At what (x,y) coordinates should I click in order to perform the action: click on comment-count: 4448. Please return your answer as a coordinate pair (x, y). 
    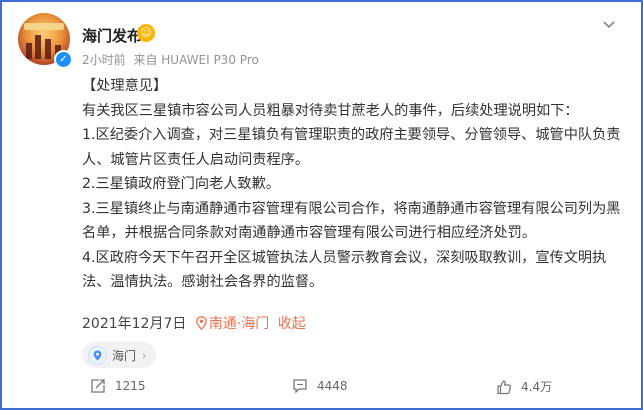
    Looking at the image, I should click on (332, 386).